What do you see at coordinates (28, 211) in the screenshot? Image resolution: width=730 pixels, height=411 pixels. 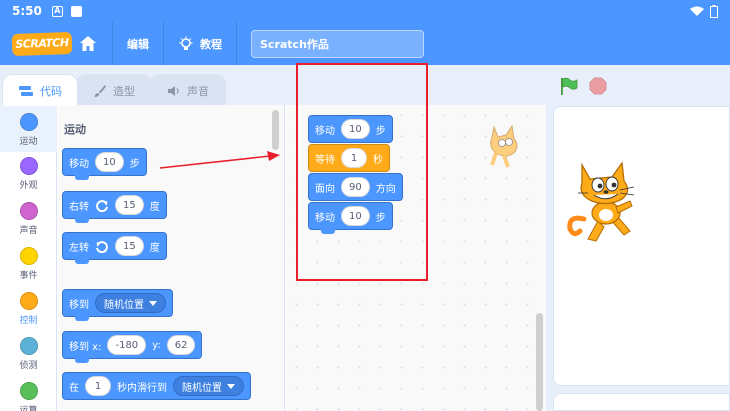 I see `sound-dot-icon` at bounding box center [28, 211].